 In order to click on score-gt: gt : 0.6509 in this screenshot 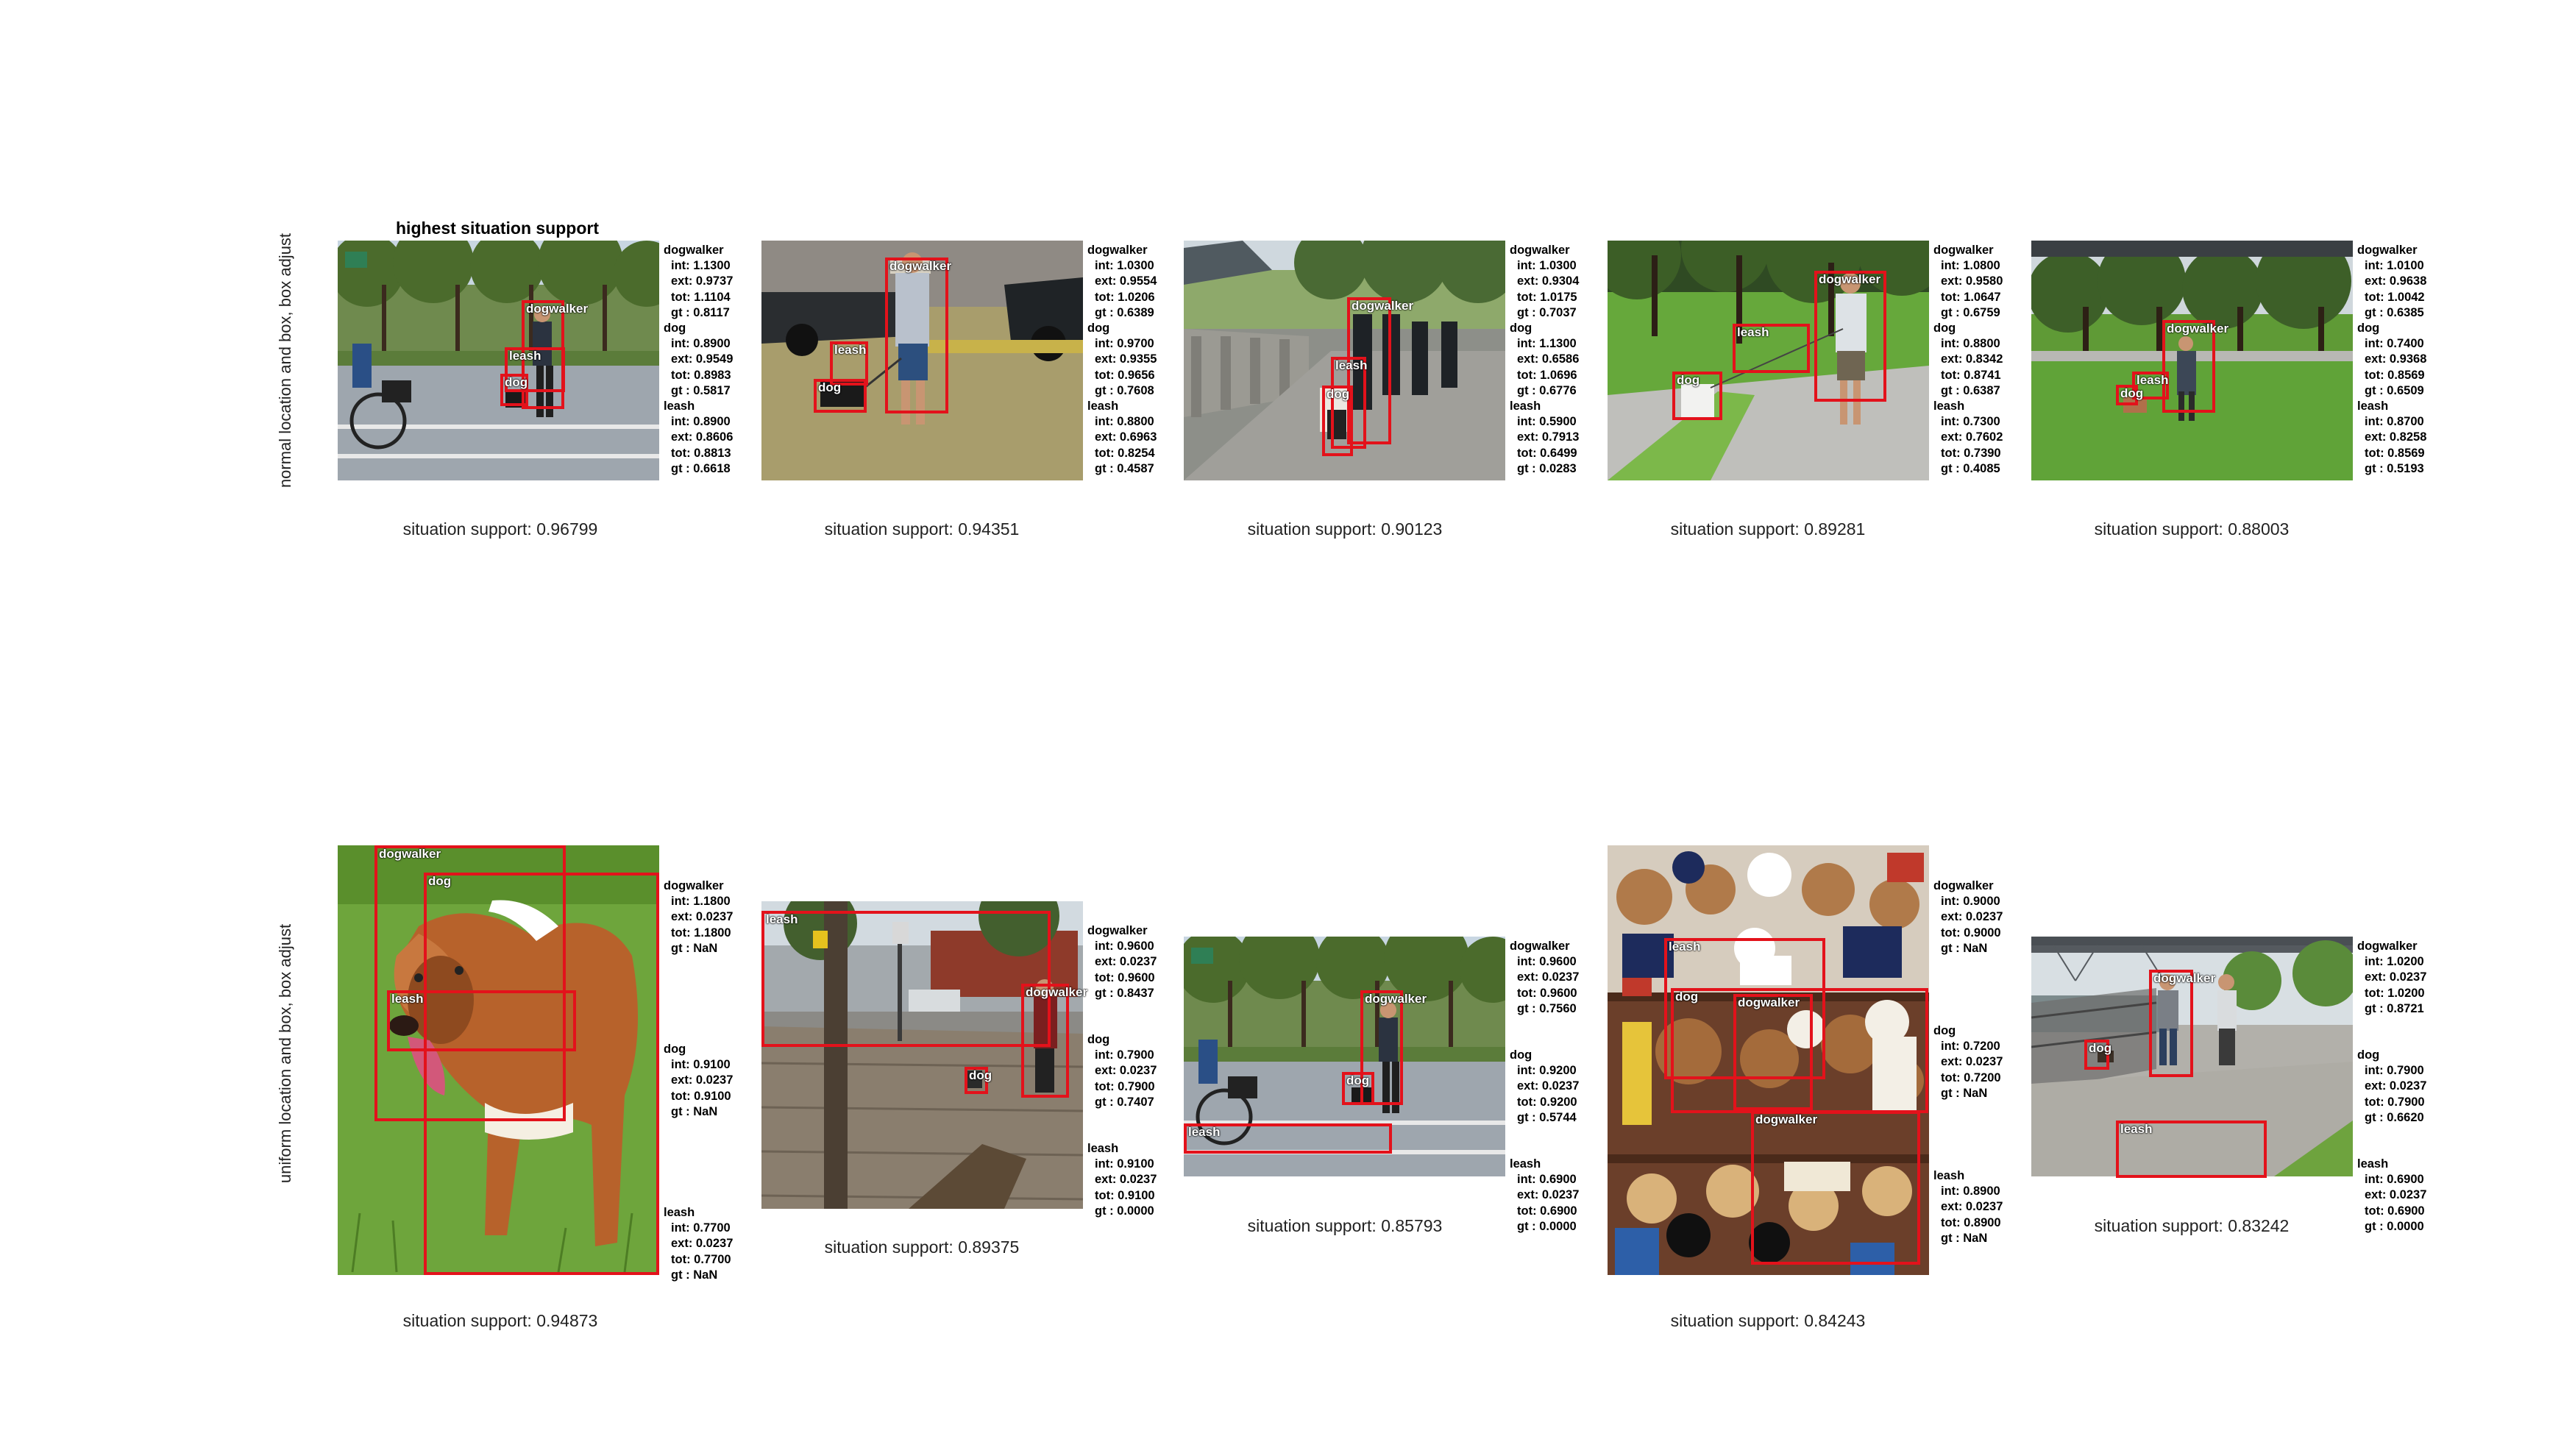, I will do `click(2395, 390)`.